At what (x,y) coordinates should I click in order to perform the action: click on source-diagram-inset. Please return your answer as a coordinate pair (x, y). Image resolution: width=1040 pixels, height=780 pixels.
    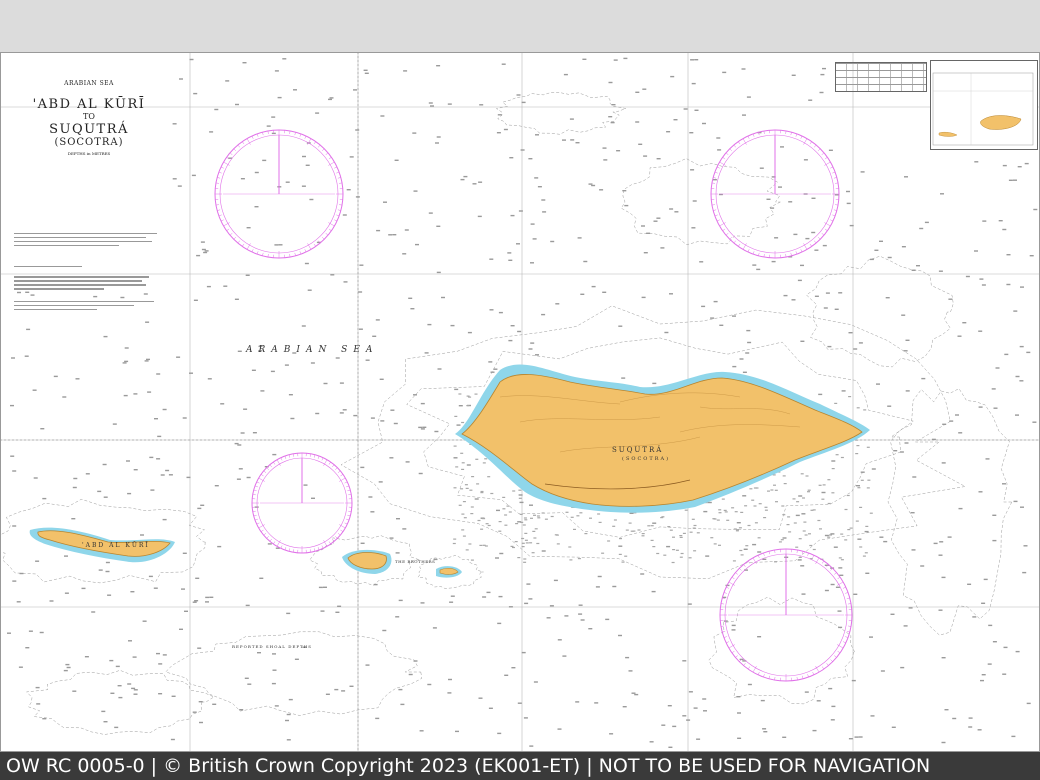
    Looking at the image, I should click on (984, 105).